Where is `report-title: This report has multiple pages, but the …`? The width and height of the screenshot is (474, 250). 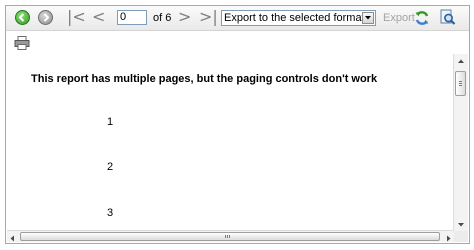 report-title: This report has multiple pages, but the … is located at coordinates (204, 79).